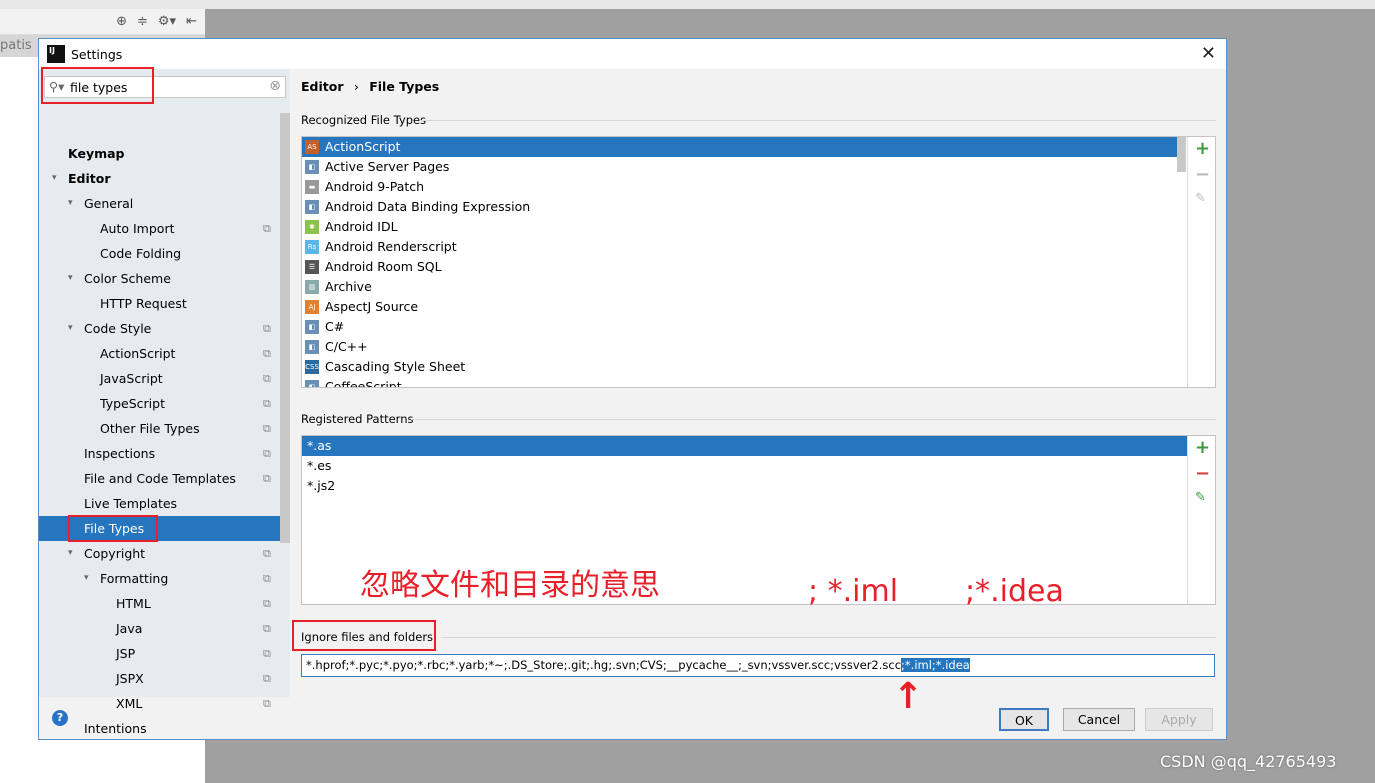  What do you see at coordinates (312, 287) in the screenshot?
I see `file-type-icon: ▥` at bounding box center [312, 287].